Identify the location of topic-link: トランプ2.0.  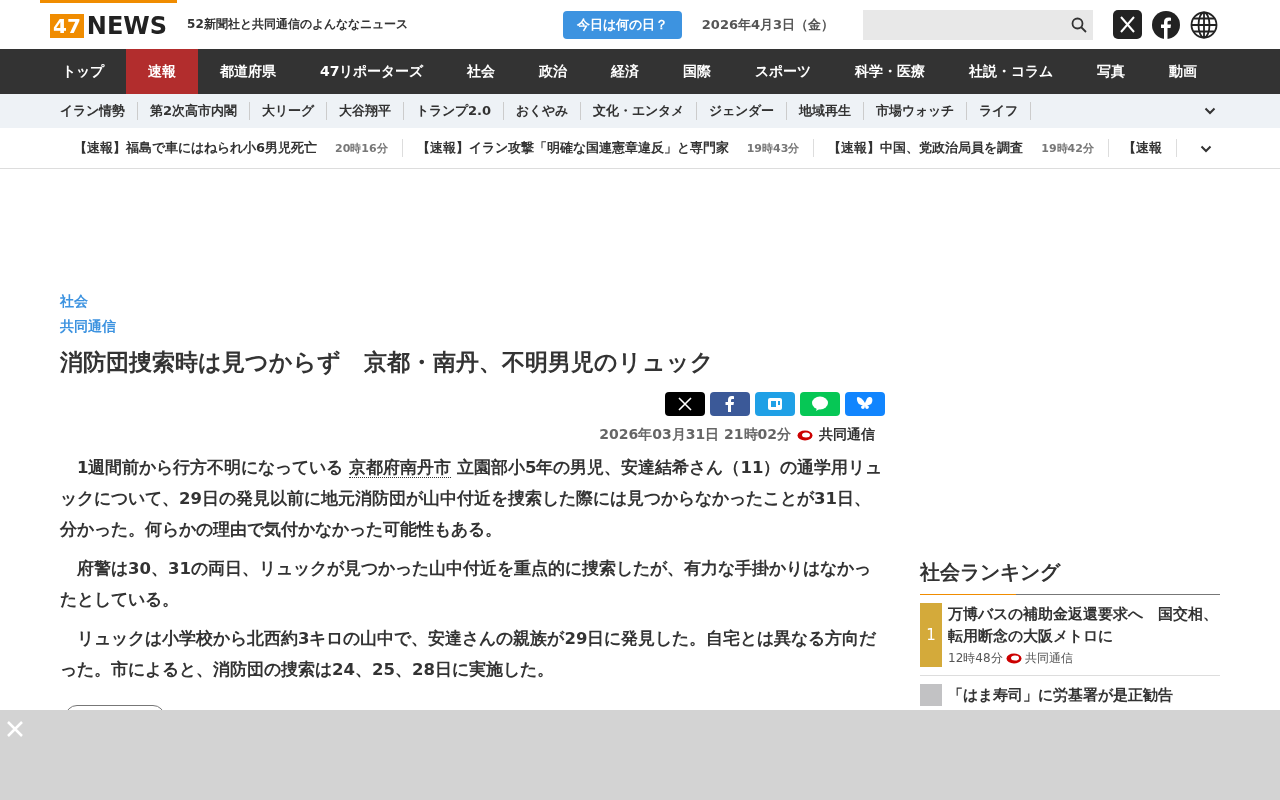
(454, 111).